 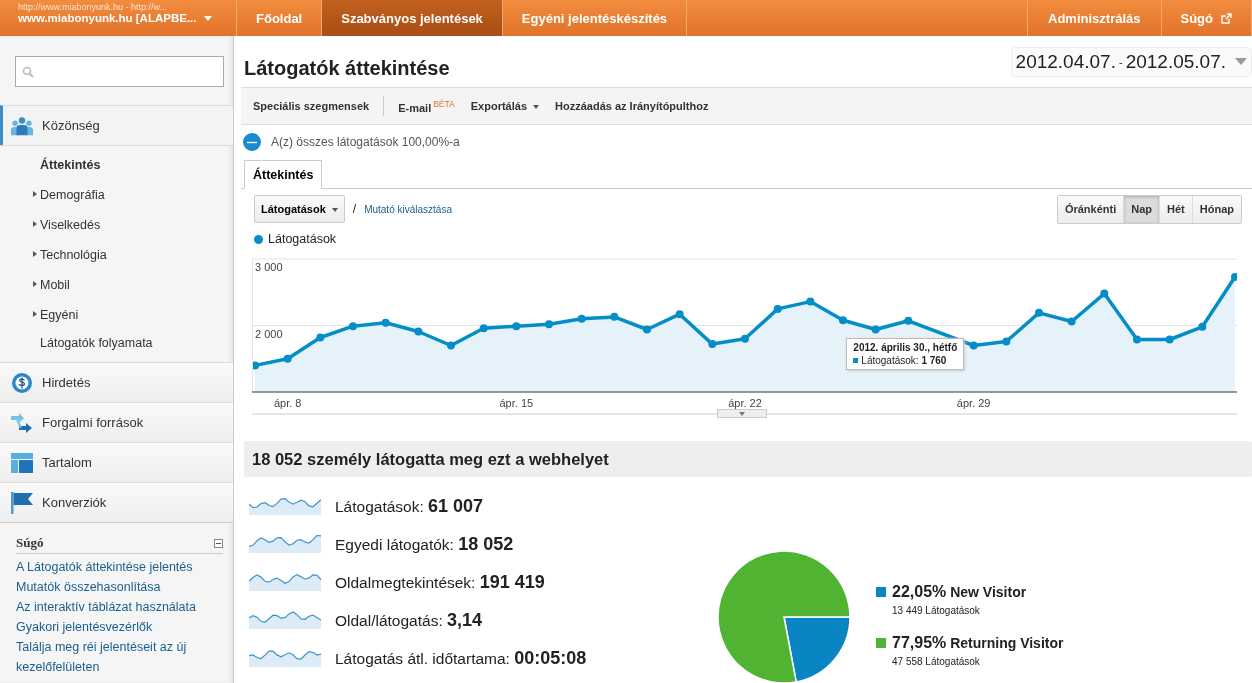 What do you see at coordinates (116, 195) in the screenshot?
I see `nav-item: Demográfia` at bounding box center [116, 195].